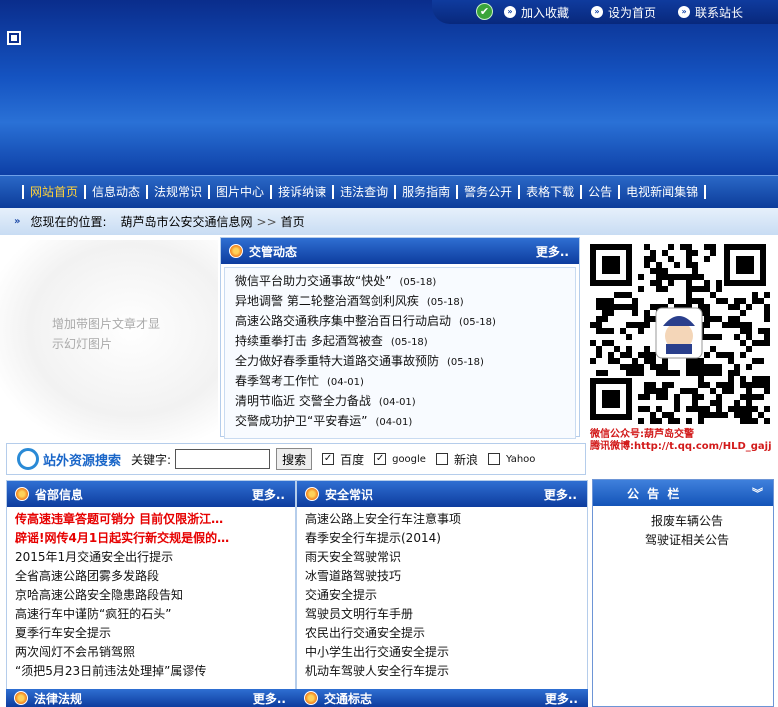 The height and width of the screenshot is (707, 778). What do you see at coordinates (493, 459) in the screenshot?
I see `checkbox-yahoo` at bounding box center [493, 459].